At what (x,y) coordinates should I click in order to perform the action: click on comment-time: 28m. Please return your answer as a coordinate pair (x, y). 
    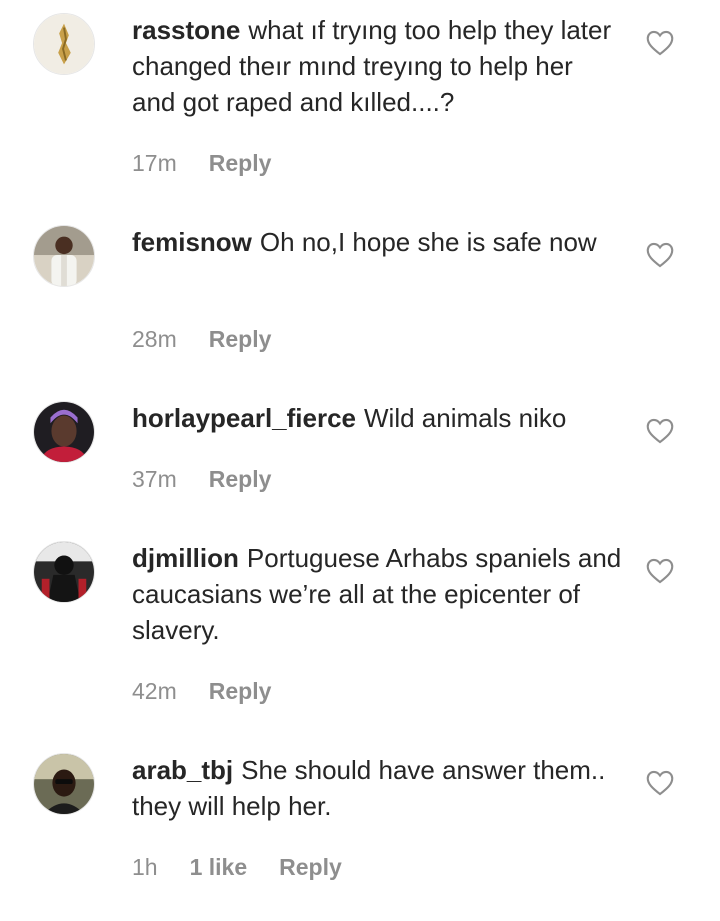
    Looking at the image, I should click on (154, 339).